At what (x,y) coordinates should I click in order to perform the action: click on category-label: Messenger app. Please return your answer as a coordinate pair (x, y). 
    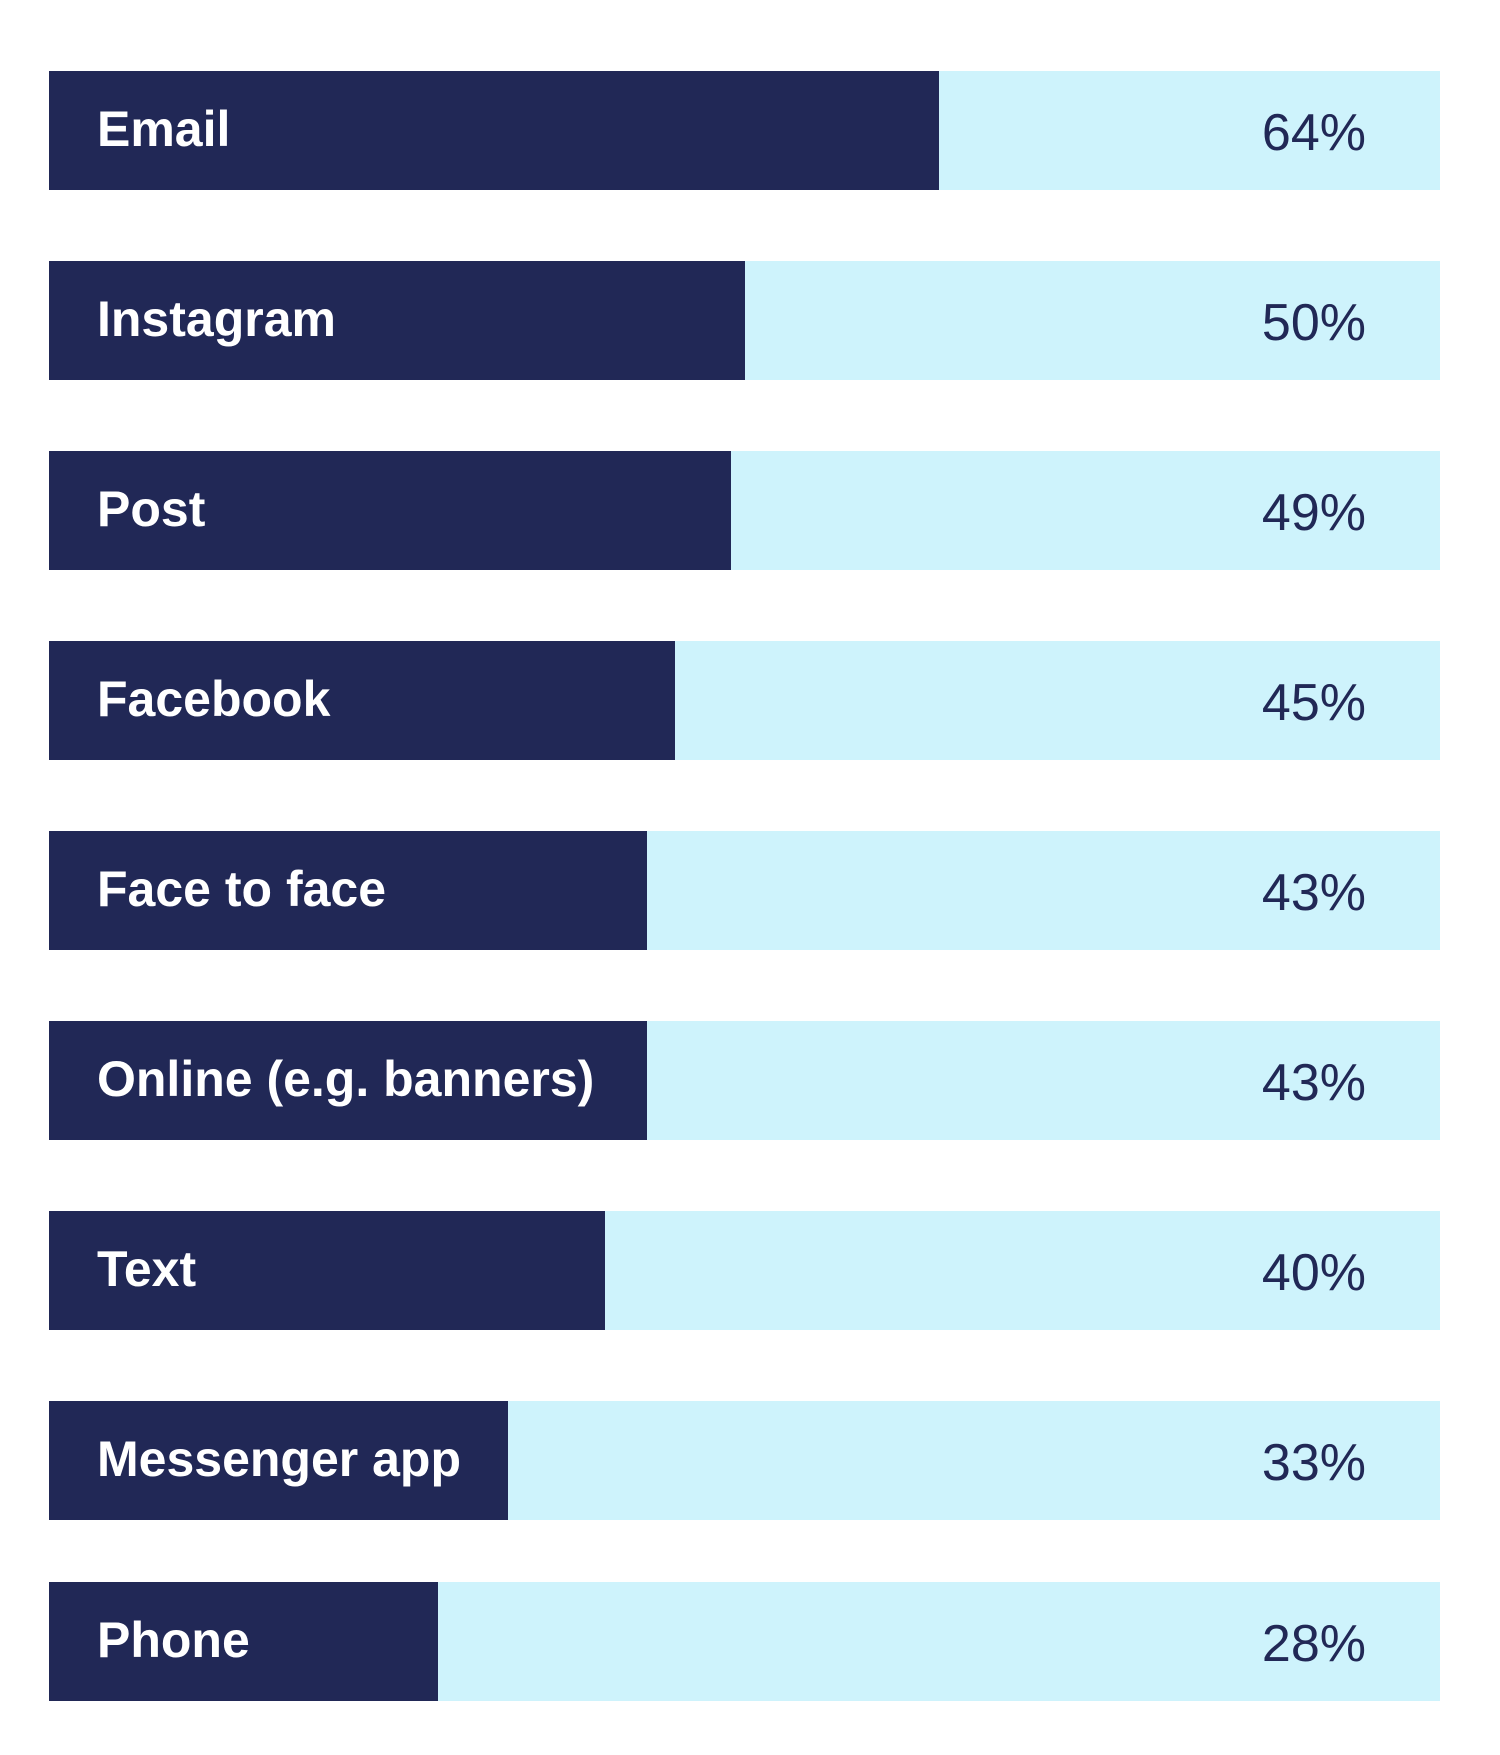
    Looking at the image, I should click on (279, 1458).